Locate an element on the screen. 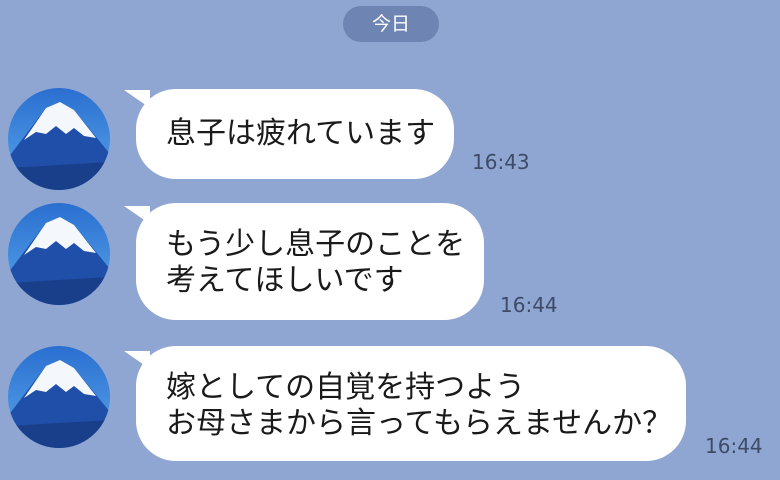 The height and width of the screenshot is (480, 780). message-line: 息子は疲れています is located at coordinates (301, 133).